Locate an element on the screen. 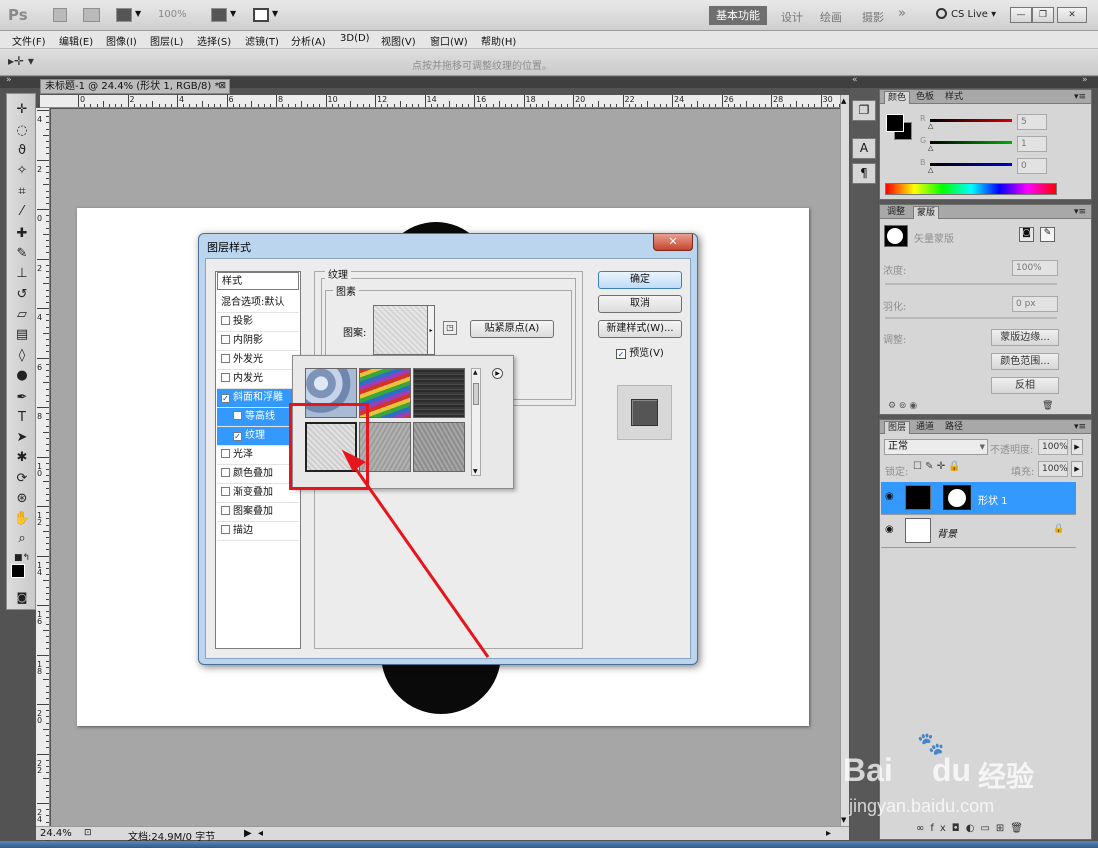 The height and width of the screenshot is (848, 1098). annotation-arrow is located at coordinates (415, 553).